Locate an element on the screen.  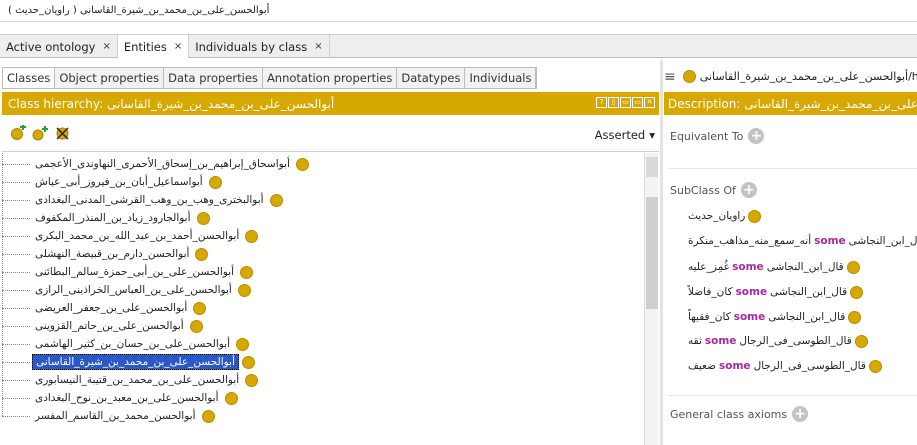
subclass-of-section: SubClass Of + is located at coordinates (713, 190).